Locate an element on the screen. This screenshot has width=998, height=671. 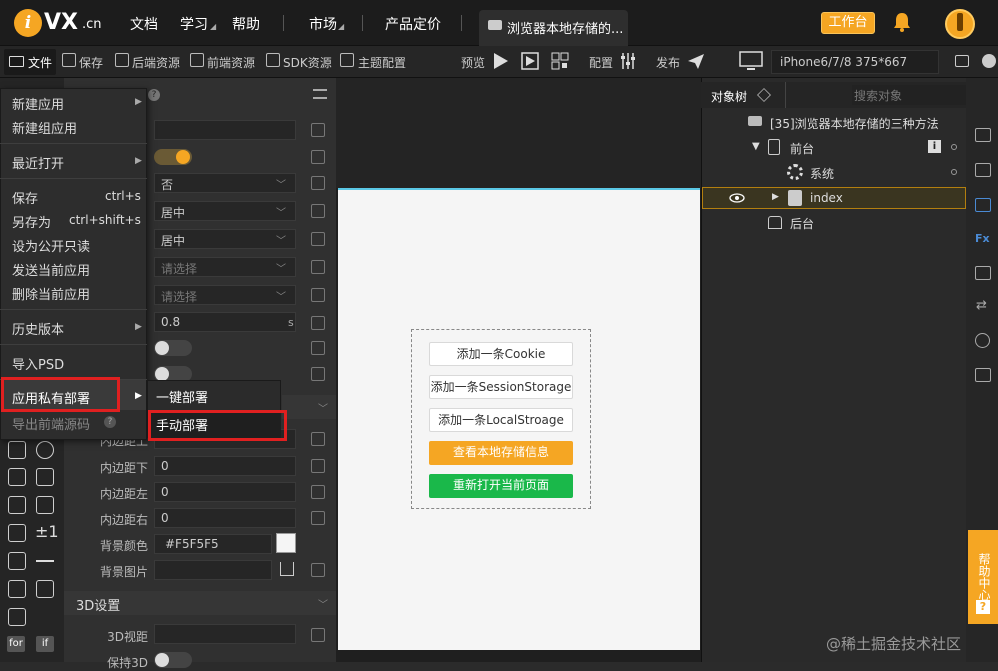
monitor-icon is located at coordinates (751, 61).